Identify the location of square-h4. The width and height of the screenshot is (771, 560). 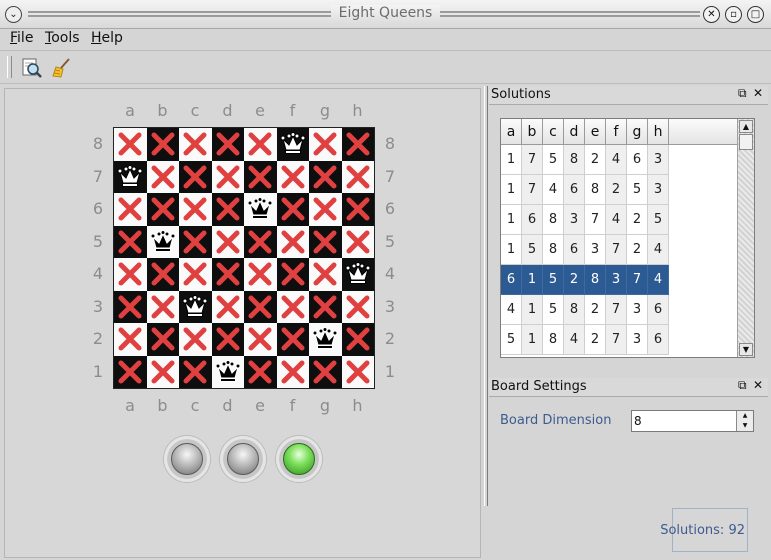
(357, 274).